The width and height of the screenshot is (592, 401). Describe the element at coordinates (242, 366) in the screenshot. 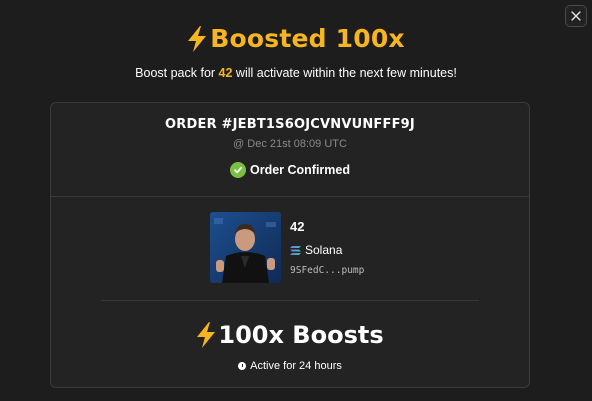

I see `clock-icon` at that location.